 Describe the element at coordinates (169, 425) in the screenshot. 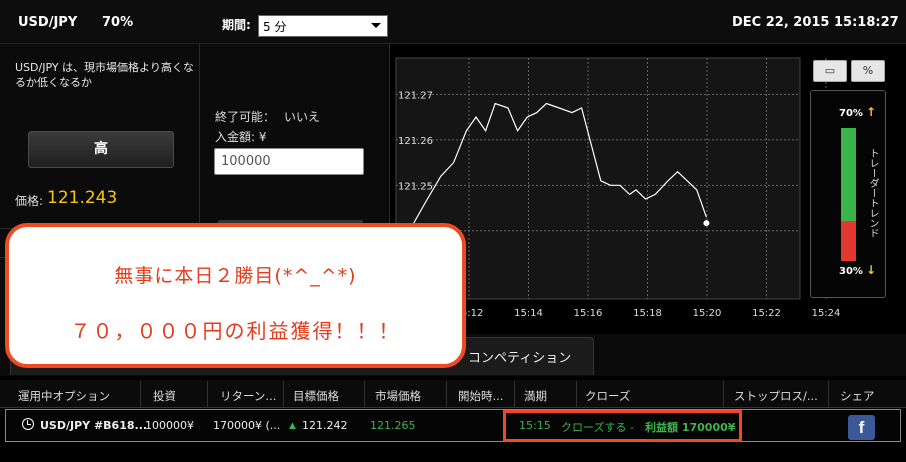

I see `row-investment: 100000¥` at that location.